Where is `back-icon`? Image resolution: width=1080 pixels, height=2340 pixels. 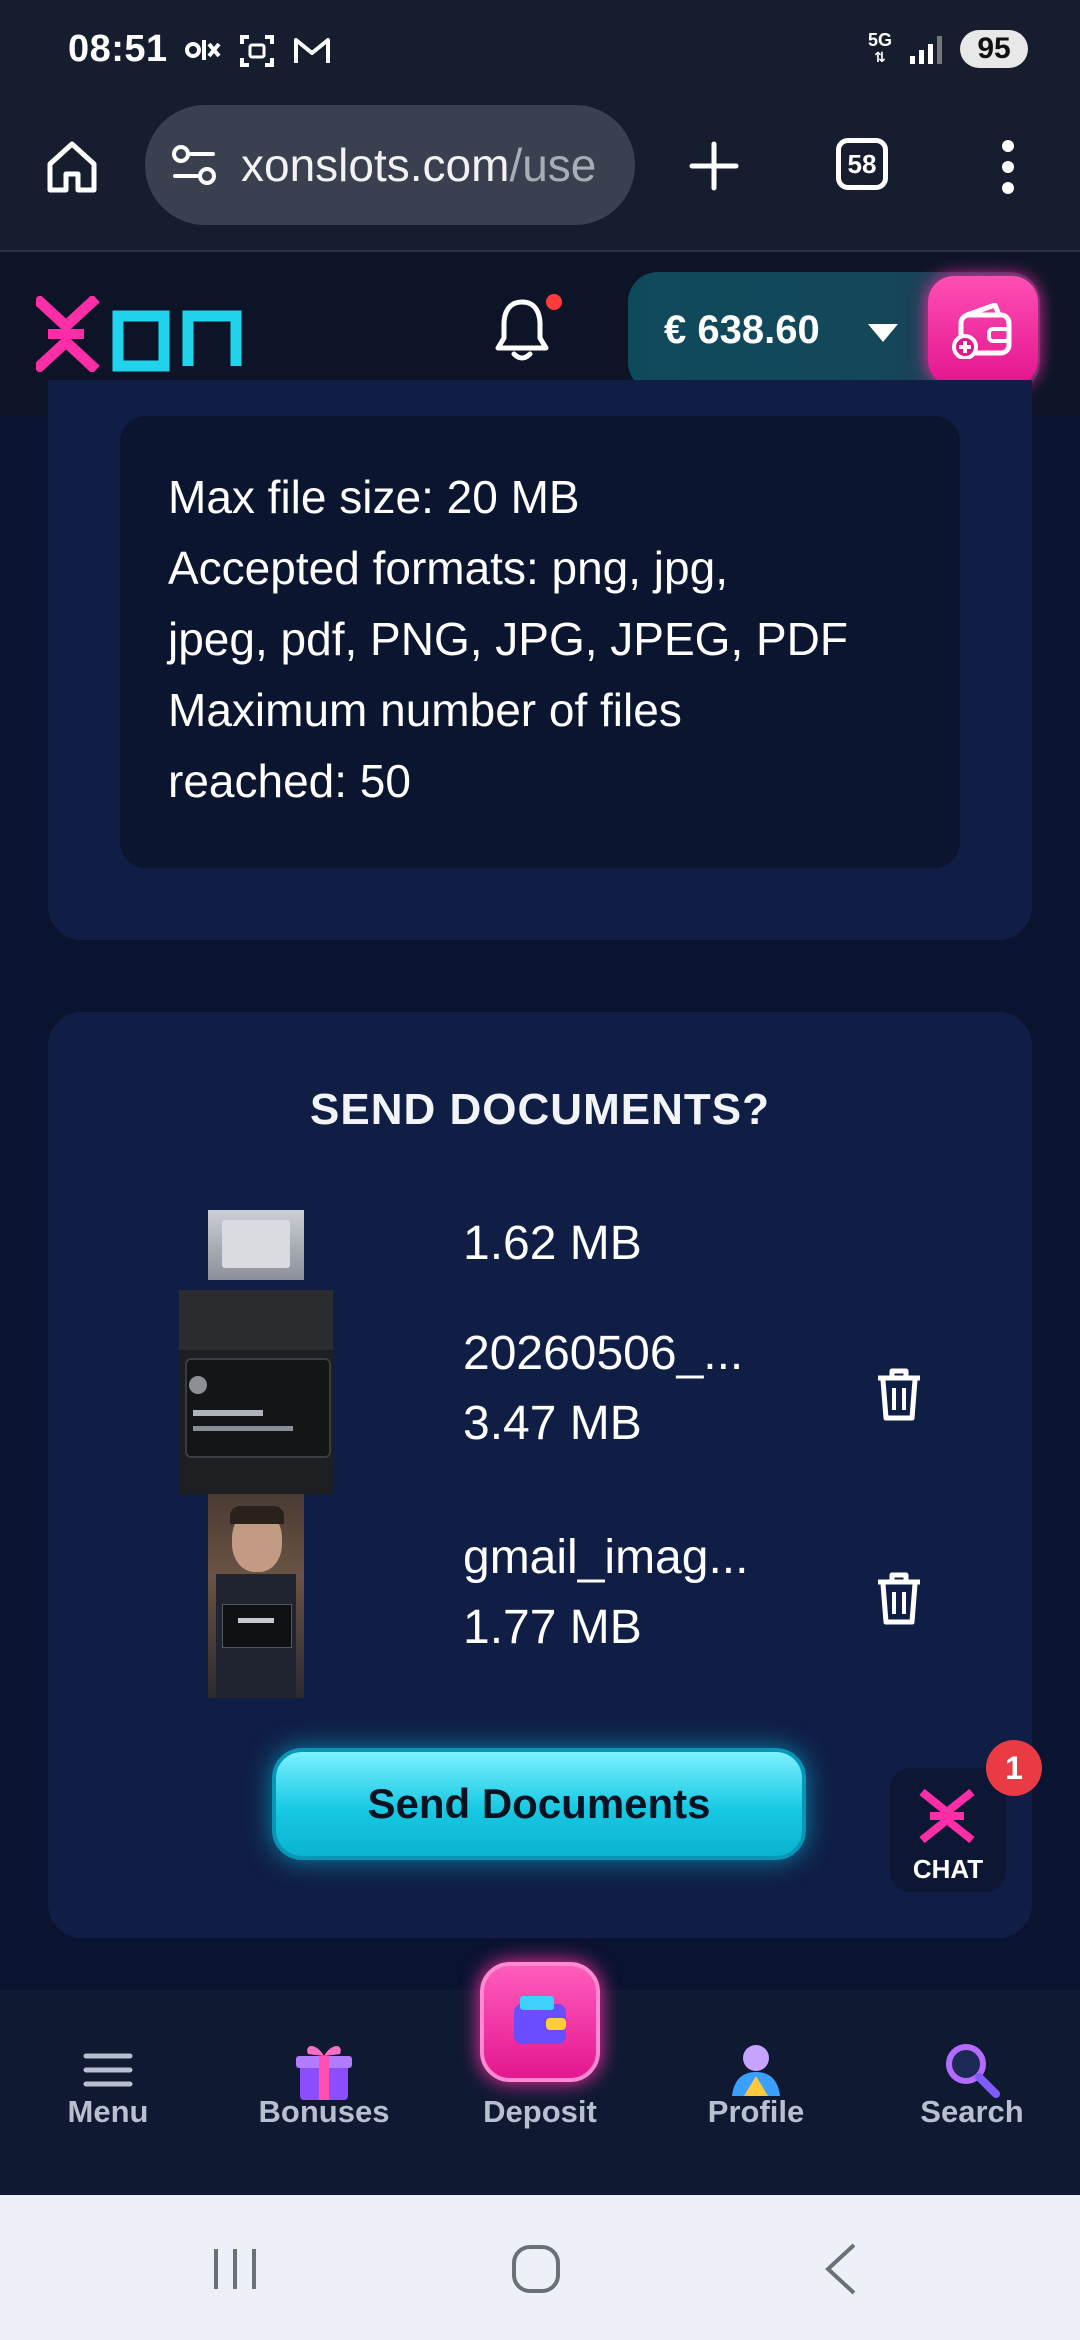 back-icon is located at coordinates (841, 2269).